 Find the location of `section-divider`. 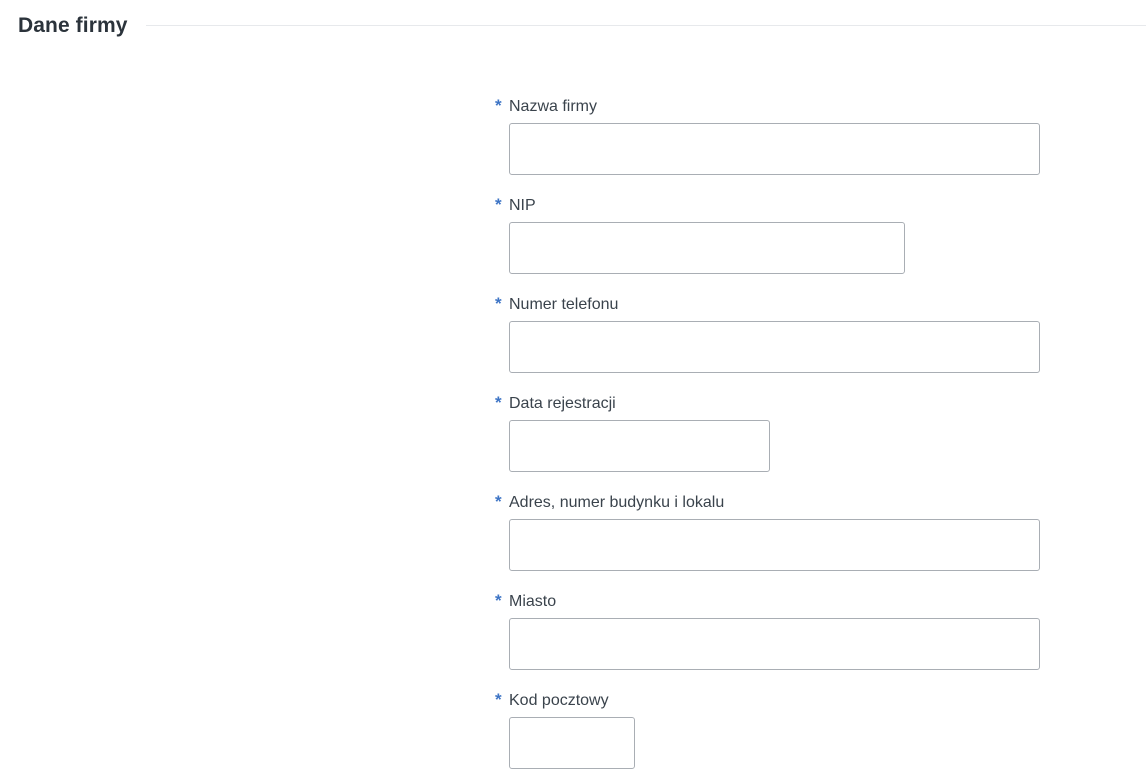

section-divider is located at coordinates (645, 25).